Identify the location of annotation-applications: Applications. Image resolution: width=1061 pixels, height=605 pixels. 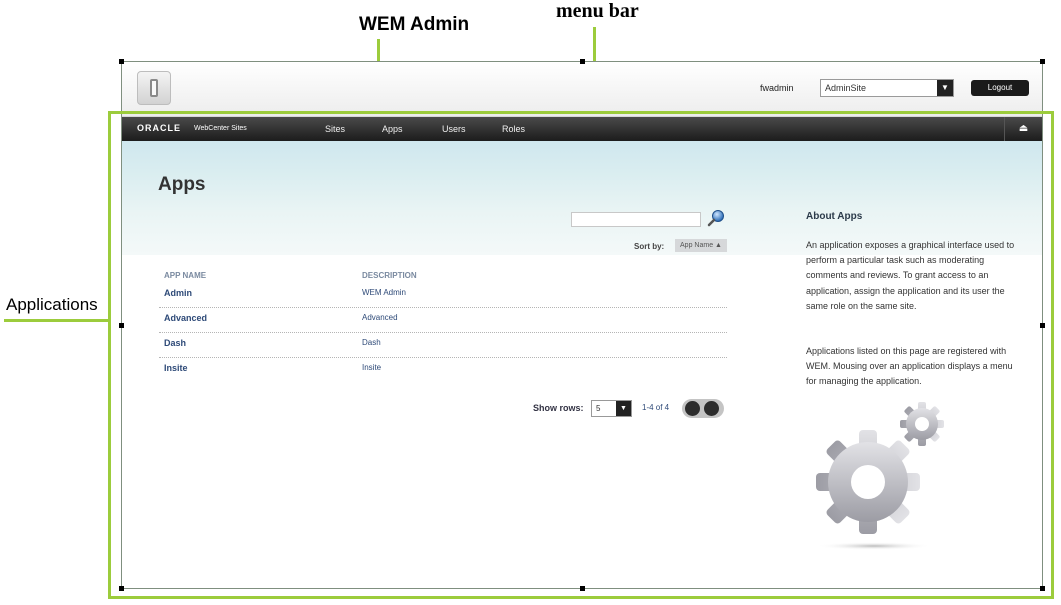
(52, 304).